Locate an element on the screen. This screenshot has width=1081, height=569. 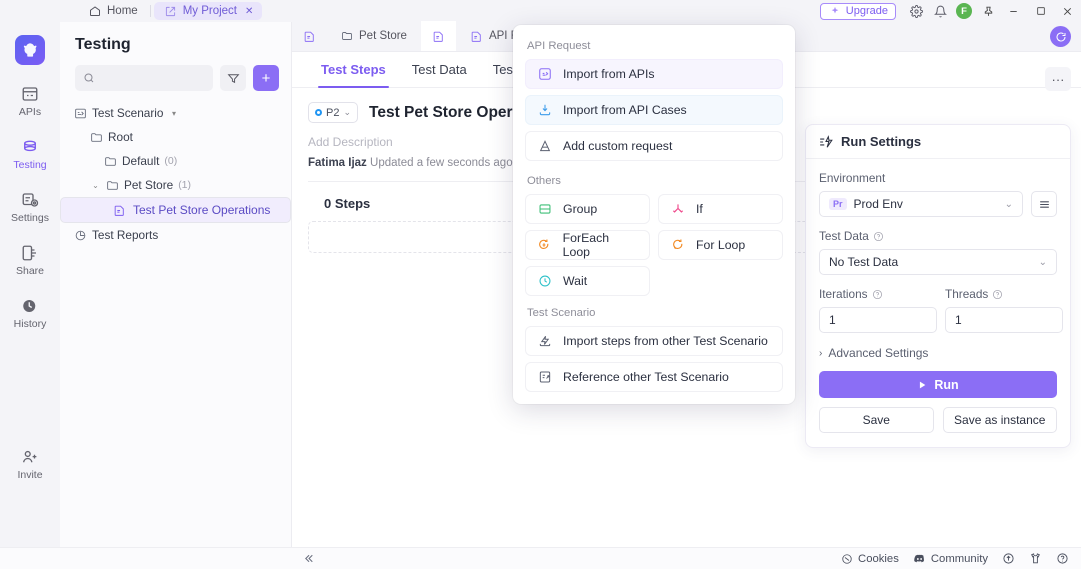
tree-item-test-scenario: Test Scenario ▾ is located at coordinates (175, 113).